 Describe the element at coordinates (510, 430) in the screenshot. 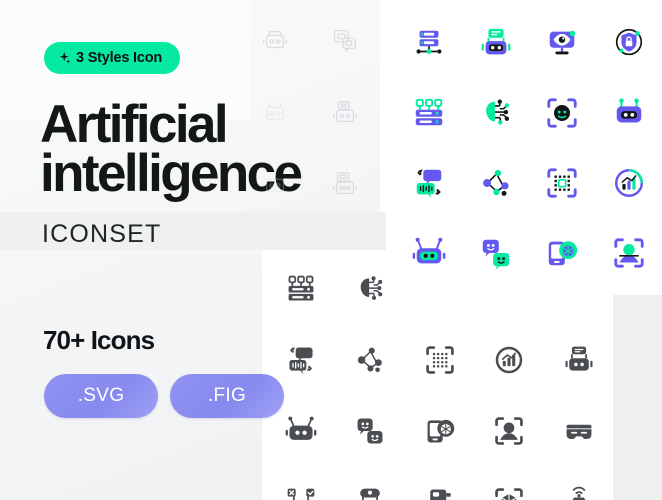

I see `icon-face-recognition-dark` at that location.